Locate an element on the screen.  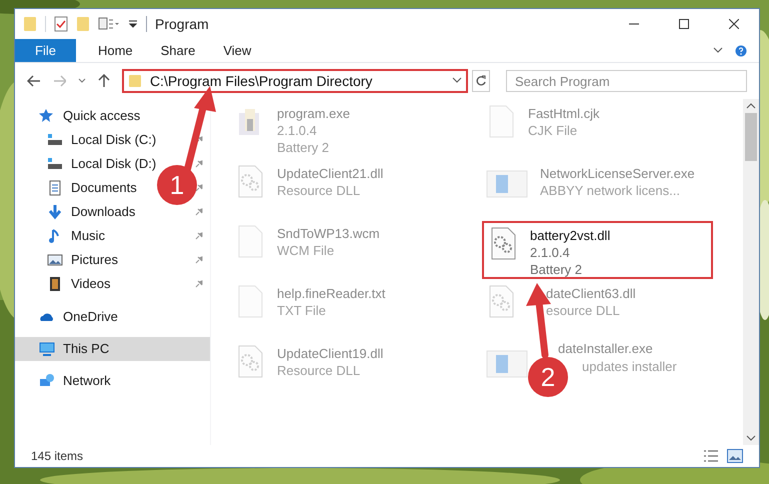
ribbon-tab: Home is located at coordinates (115, 50).